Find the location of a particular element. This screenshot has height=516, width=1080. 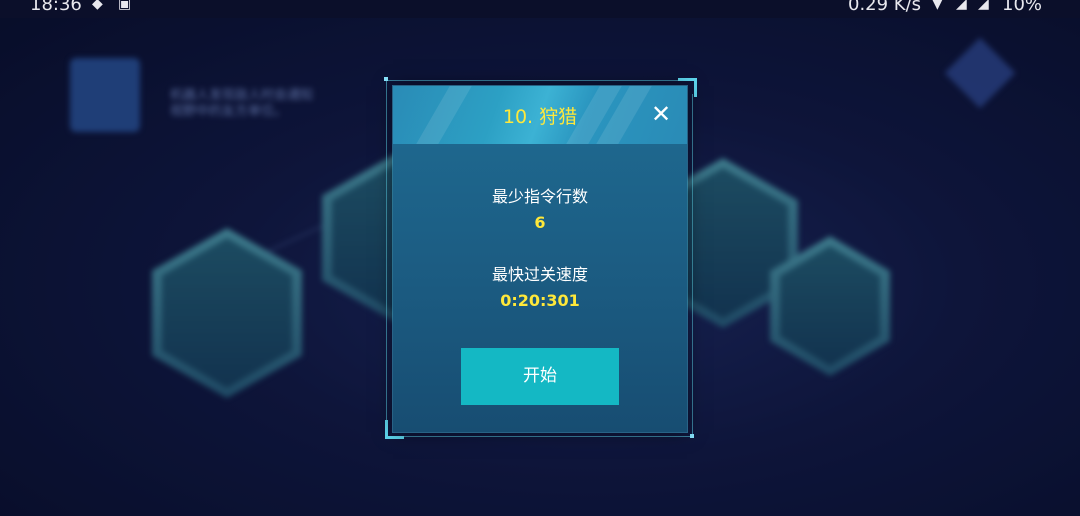

status-time: 18:36 is located at coordinates (56, 7).